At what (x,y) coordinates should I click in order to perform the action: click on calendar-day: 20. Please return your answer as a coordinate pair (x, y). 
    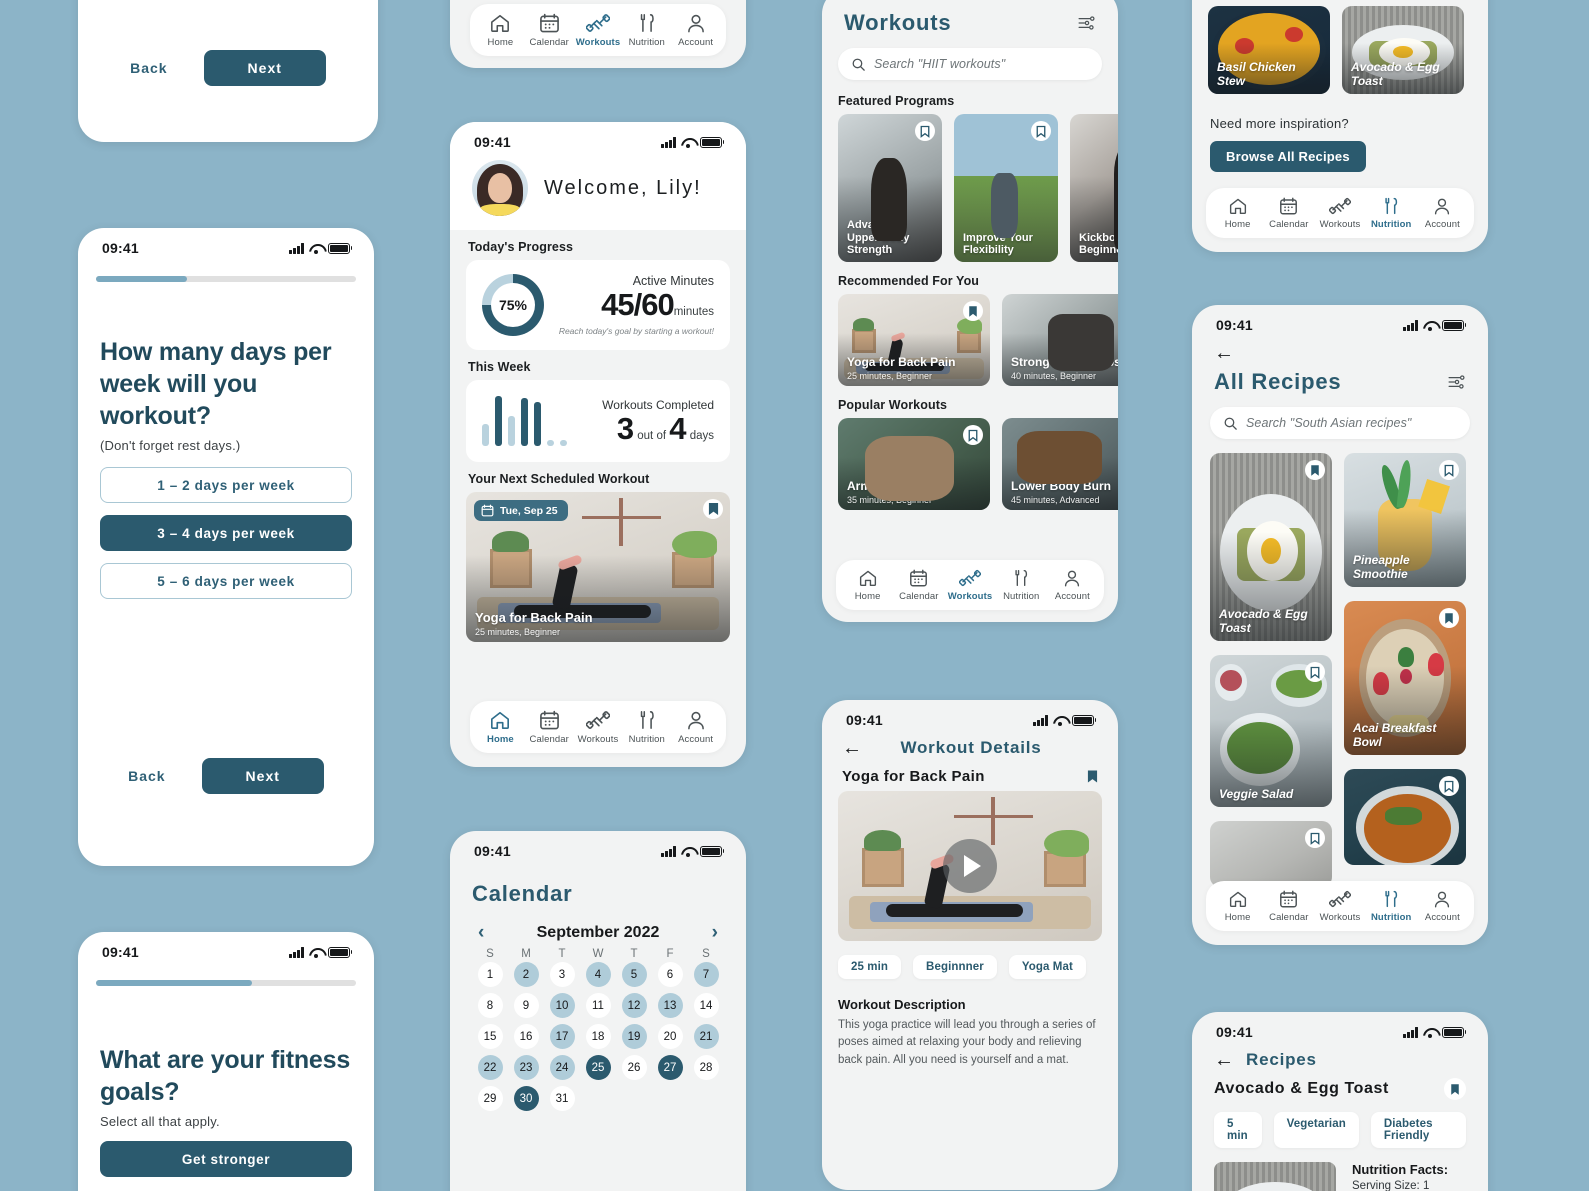
    Looking at the image, I should click on (670, 1036).